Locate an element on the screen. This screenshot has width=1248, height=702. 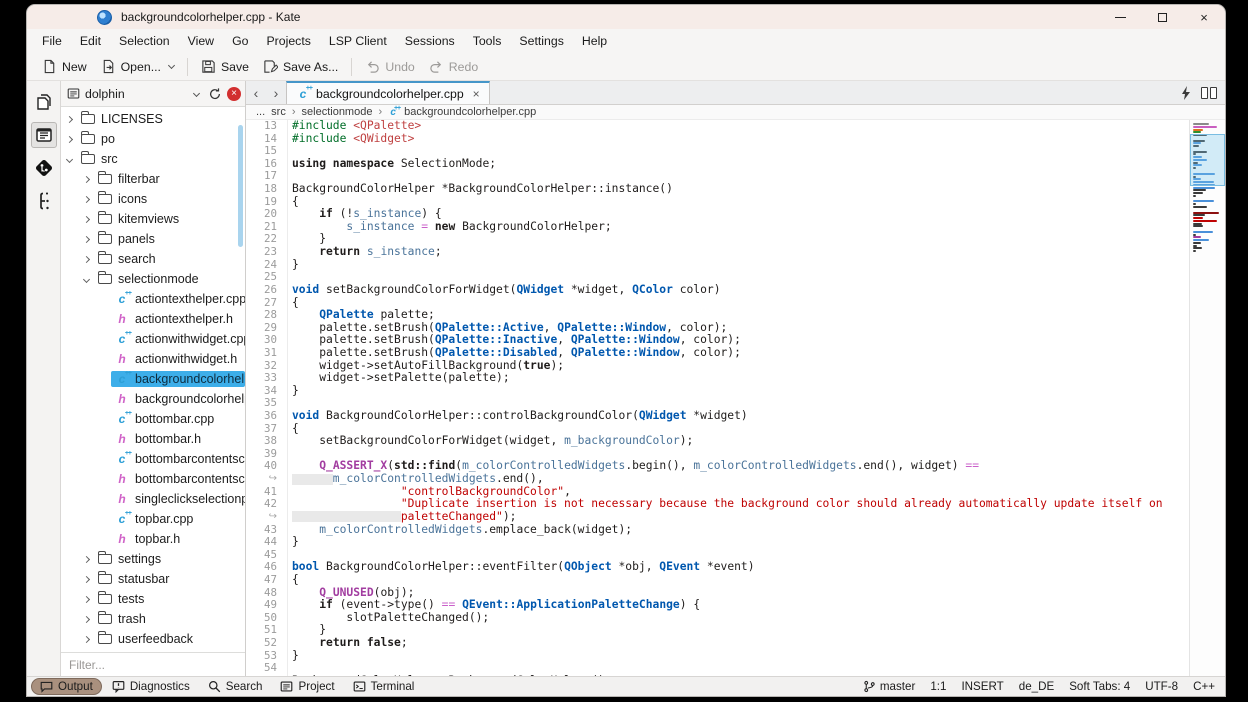
minimap-scrollbar is located at coordinates (1207, 398).